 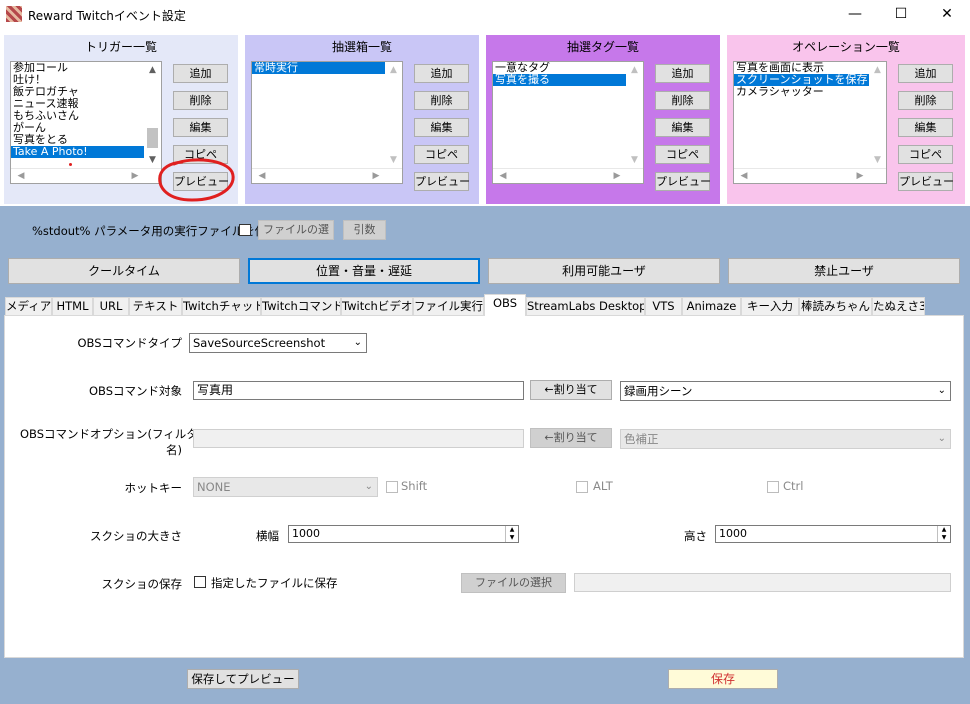 What do you see at coordinates (925, 100) in the screenshot?
I see `op-delete-button: 削除` at bounding box center [925, 100].